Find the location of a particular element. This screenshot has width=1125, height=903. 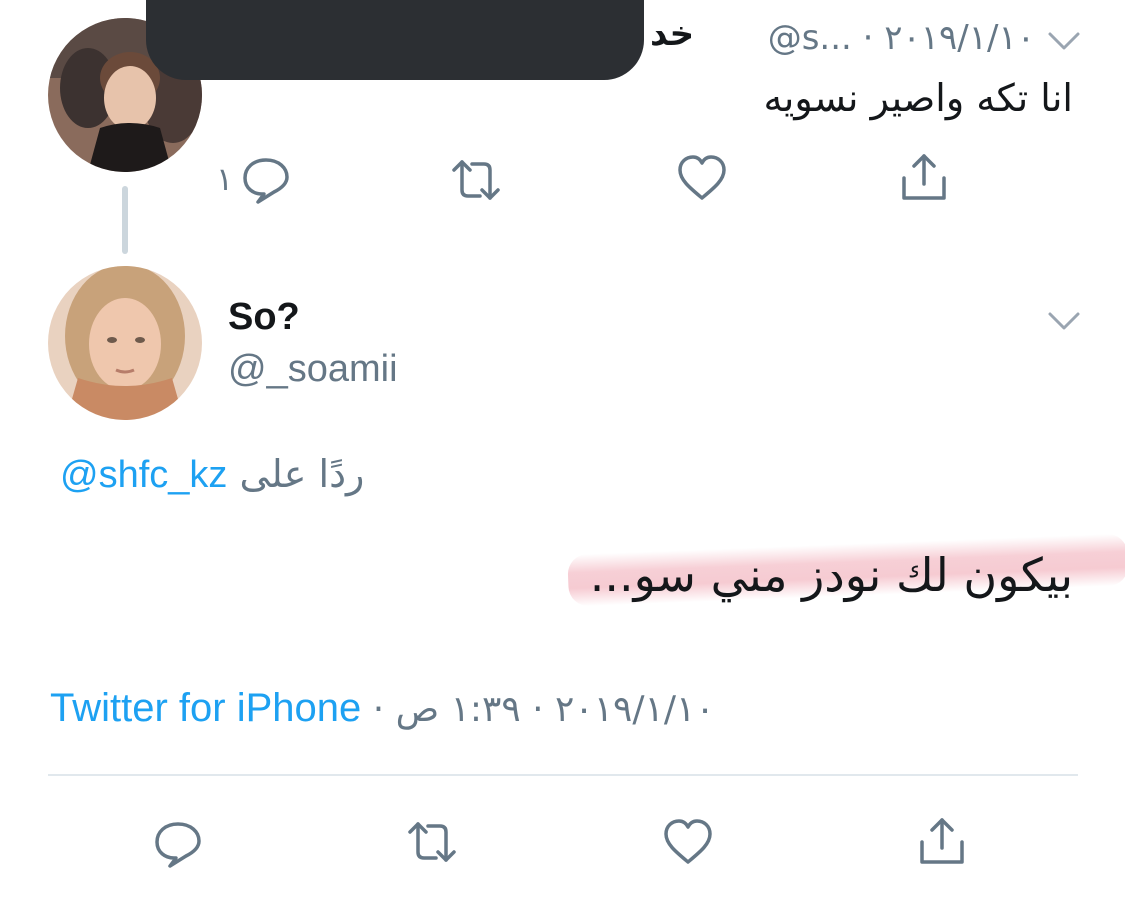

avatar-photo is located at coordinates (125, 343).